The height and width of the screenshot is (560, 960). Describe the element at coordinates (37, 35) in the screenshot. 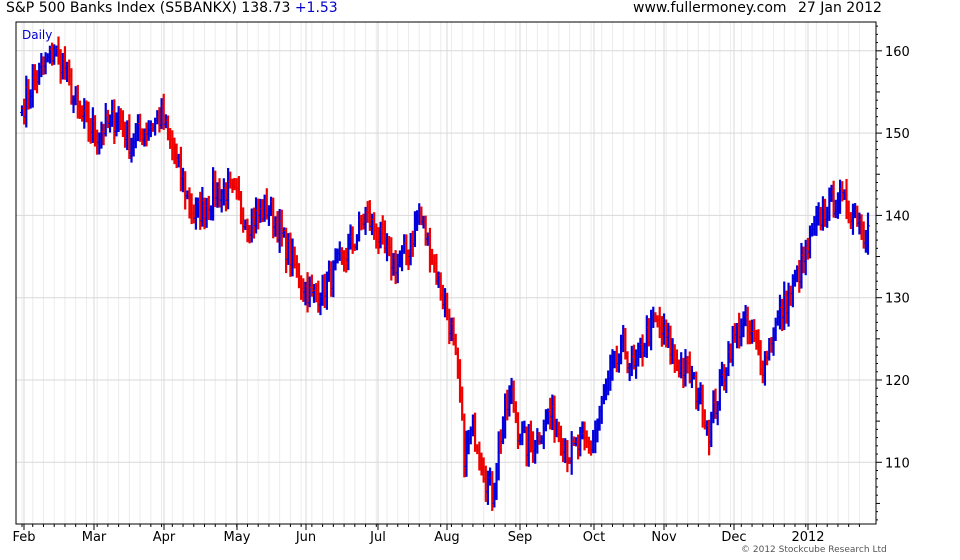

I see `period-label: Daily` at that location.